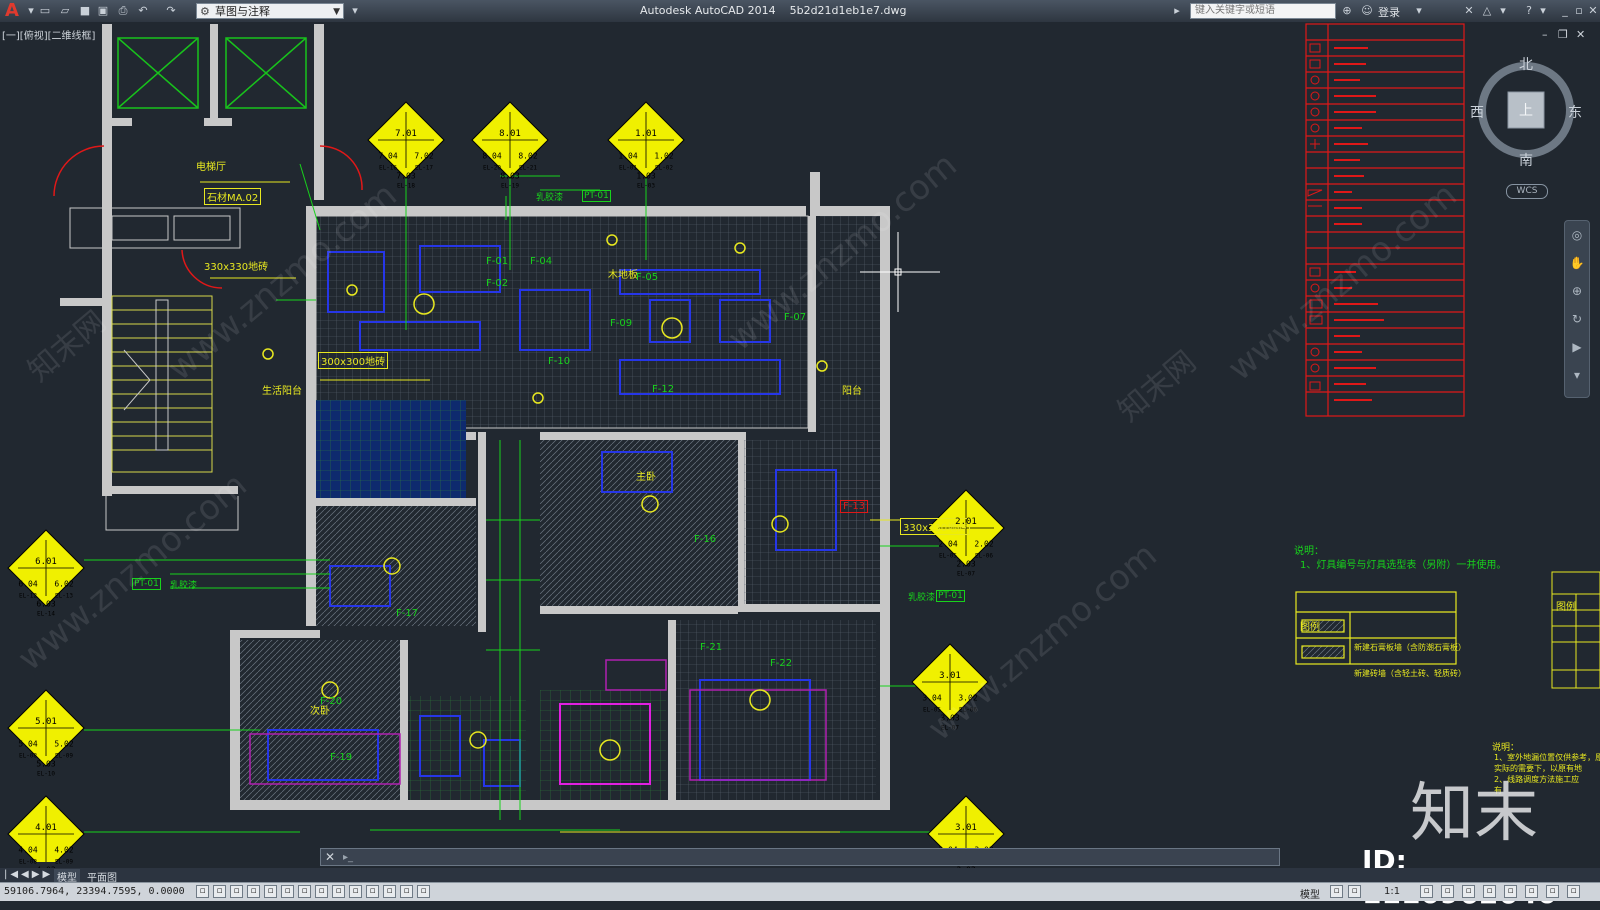 This screenshot has width=1600, height=910. Describe the element at coordinates (1577, 375) in the screenshot. I see `navbar-menu-icon: ▾` at that location.